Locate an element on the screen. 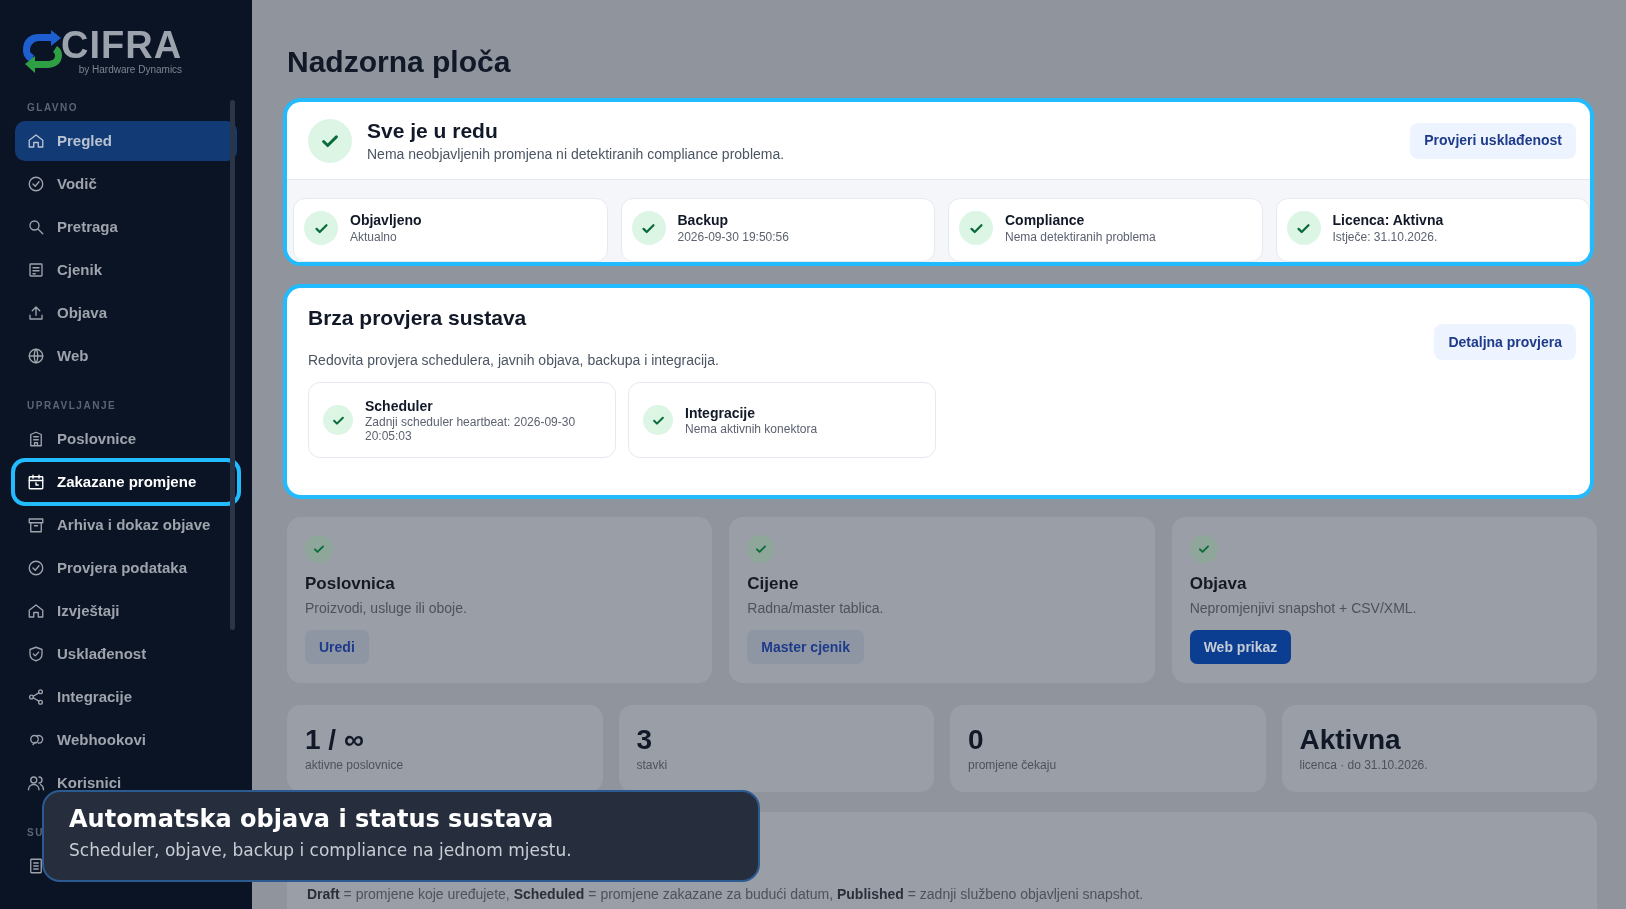  card-description: Nema neobjavljenih promjena ni detektiranih compliance problema. is located at coordinates (576, 154).